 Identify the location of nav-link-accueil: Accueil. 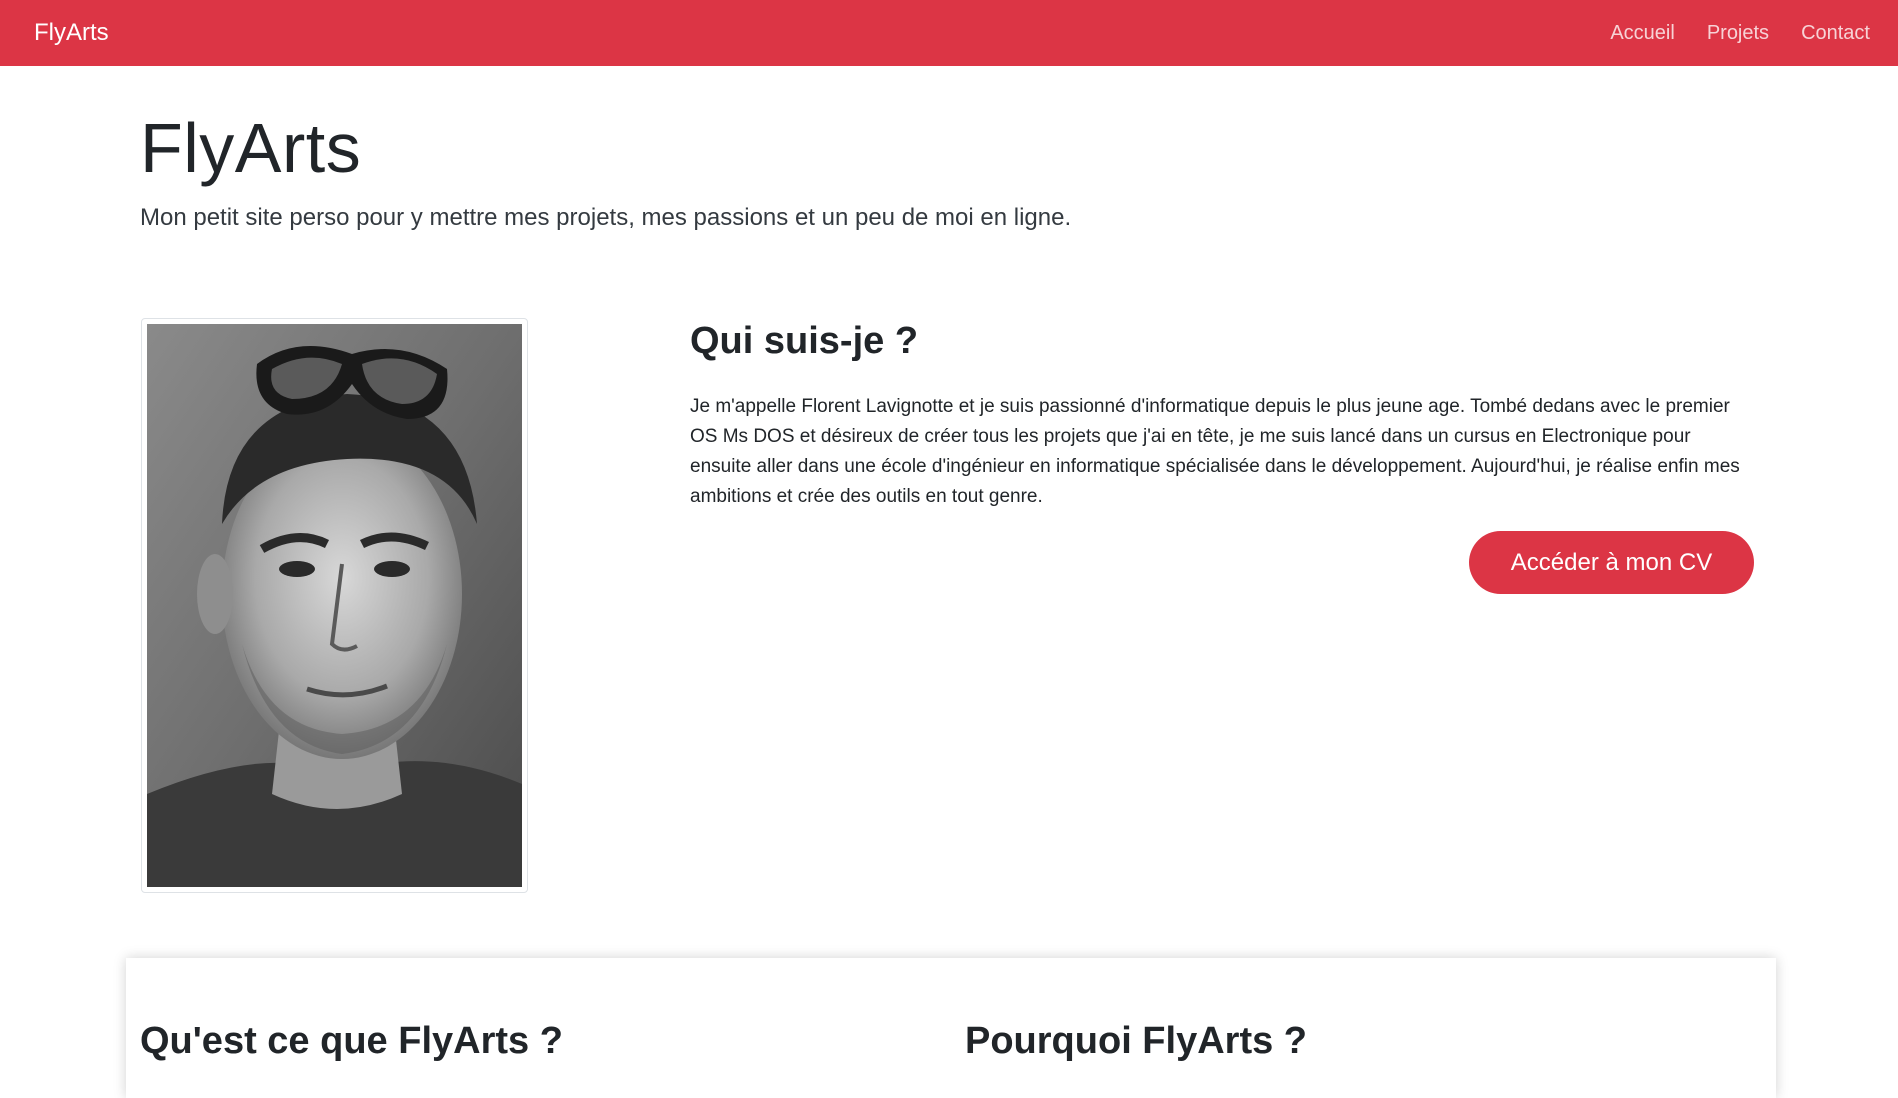
(1642, 33).